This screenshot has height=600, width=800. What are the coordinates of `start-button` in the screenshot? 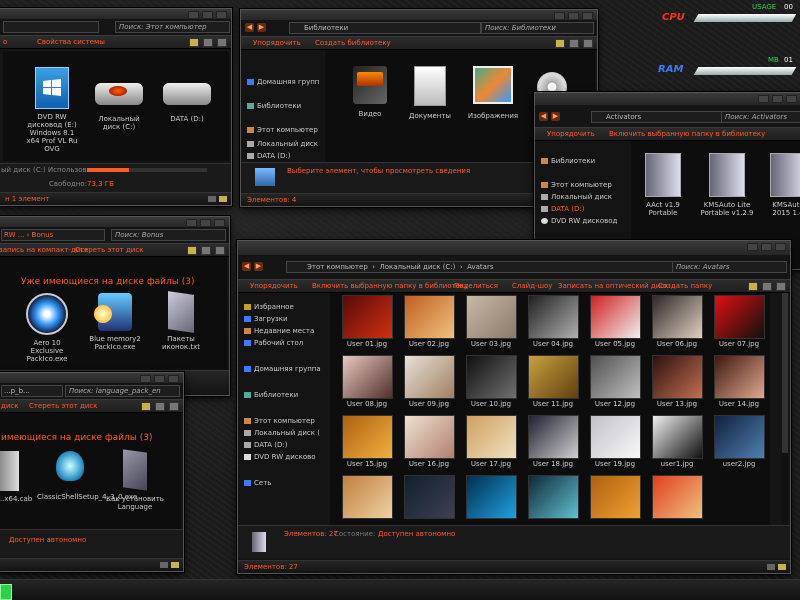 It's located at (6, 592).